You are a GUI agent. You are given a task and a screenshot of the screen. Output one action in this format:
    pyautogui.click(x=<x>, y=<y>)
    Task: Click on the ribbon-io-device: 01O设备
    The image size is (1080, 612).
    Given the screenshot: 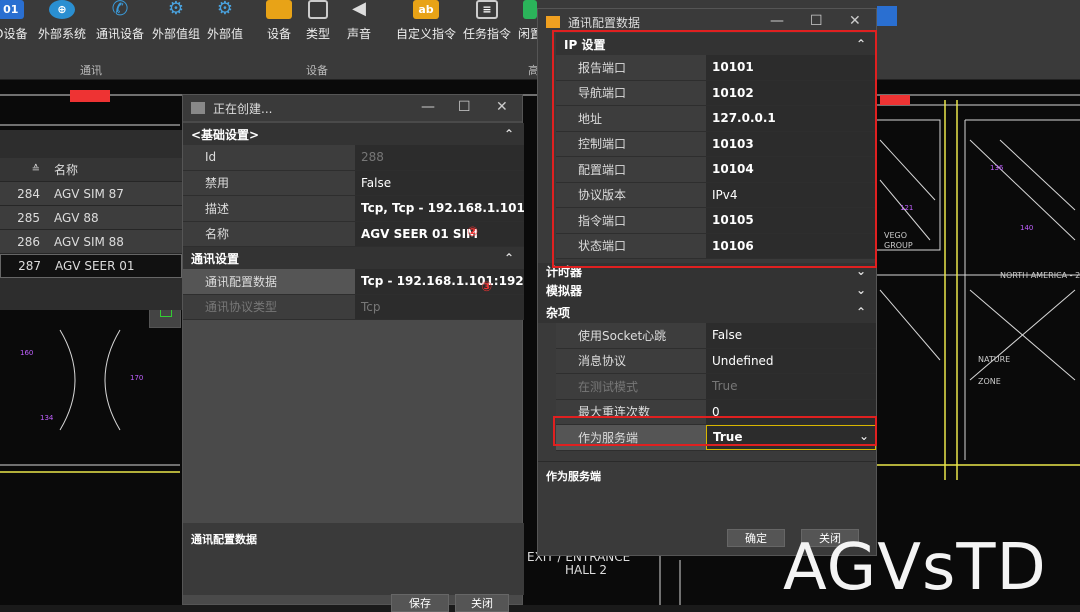 What is the action you would take?
    pyautogui.click(x=13, y=30)
    